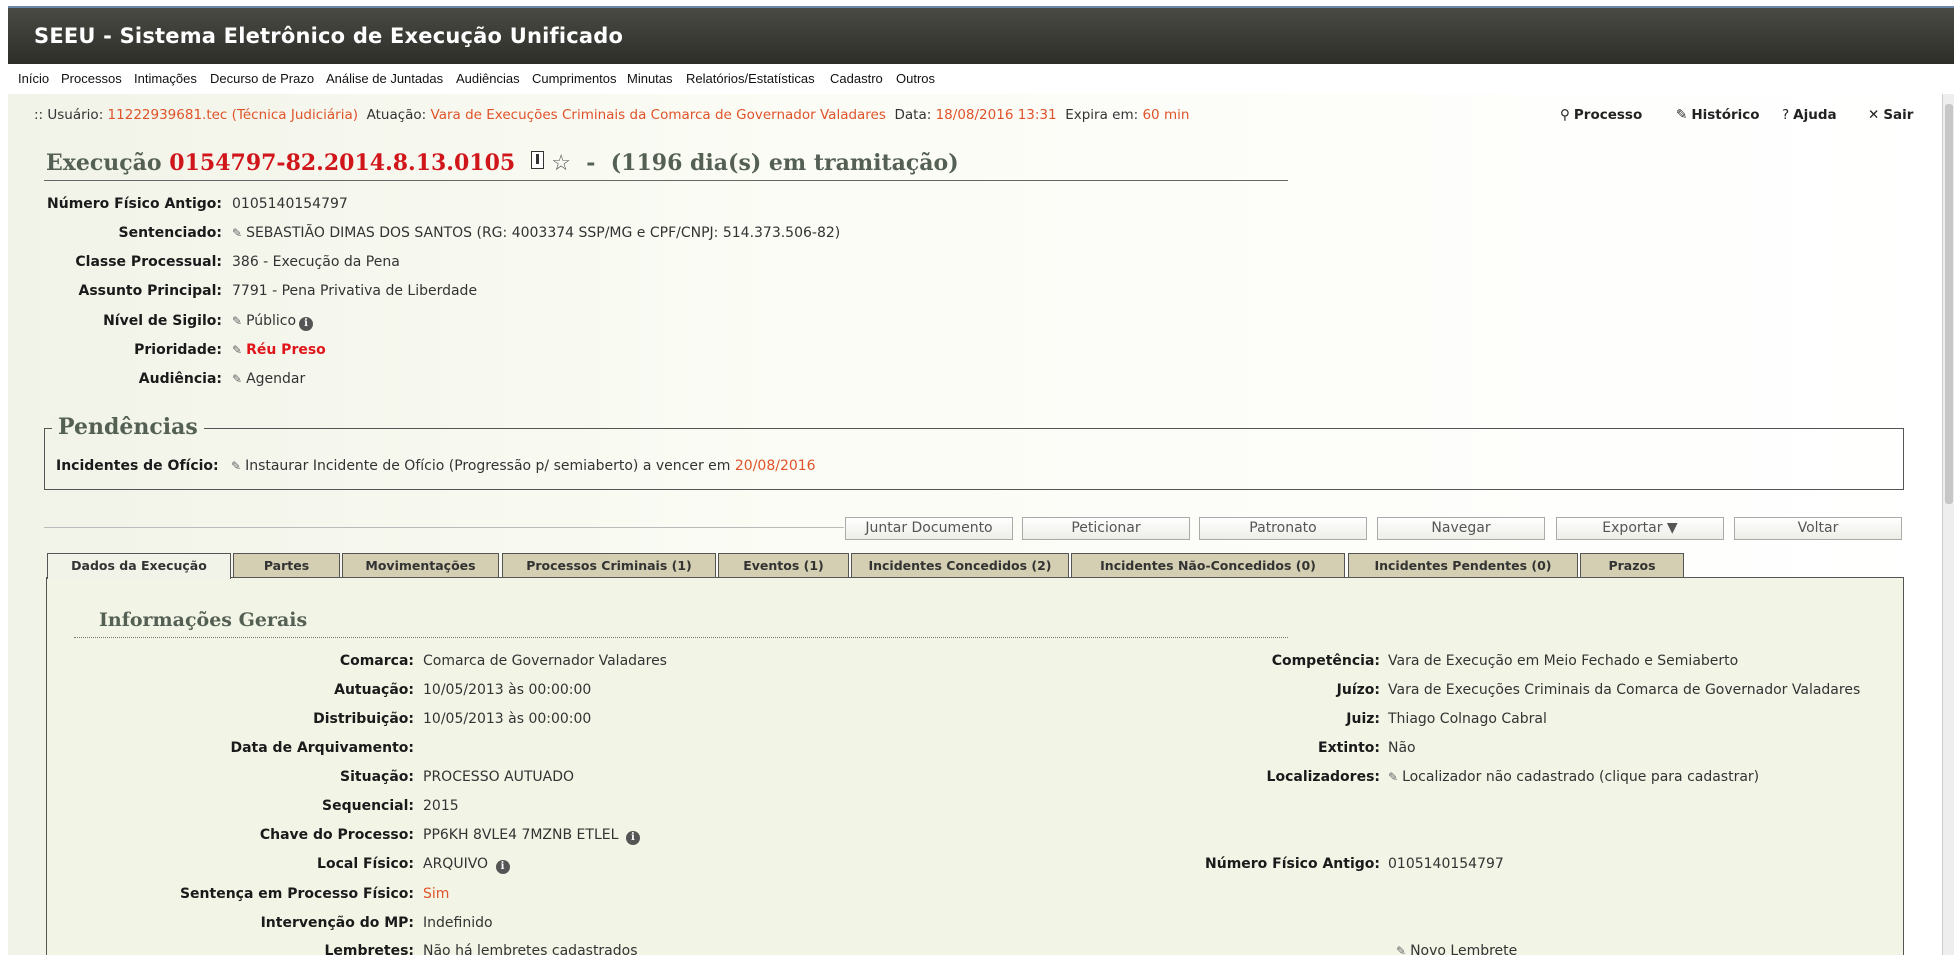 The height and width of the screenshot is (955, 1954). What do you see at coordinates (650, 78) in the screenshot?
I see `menu-minutas: Minutas` at bounding box center [650, 78].